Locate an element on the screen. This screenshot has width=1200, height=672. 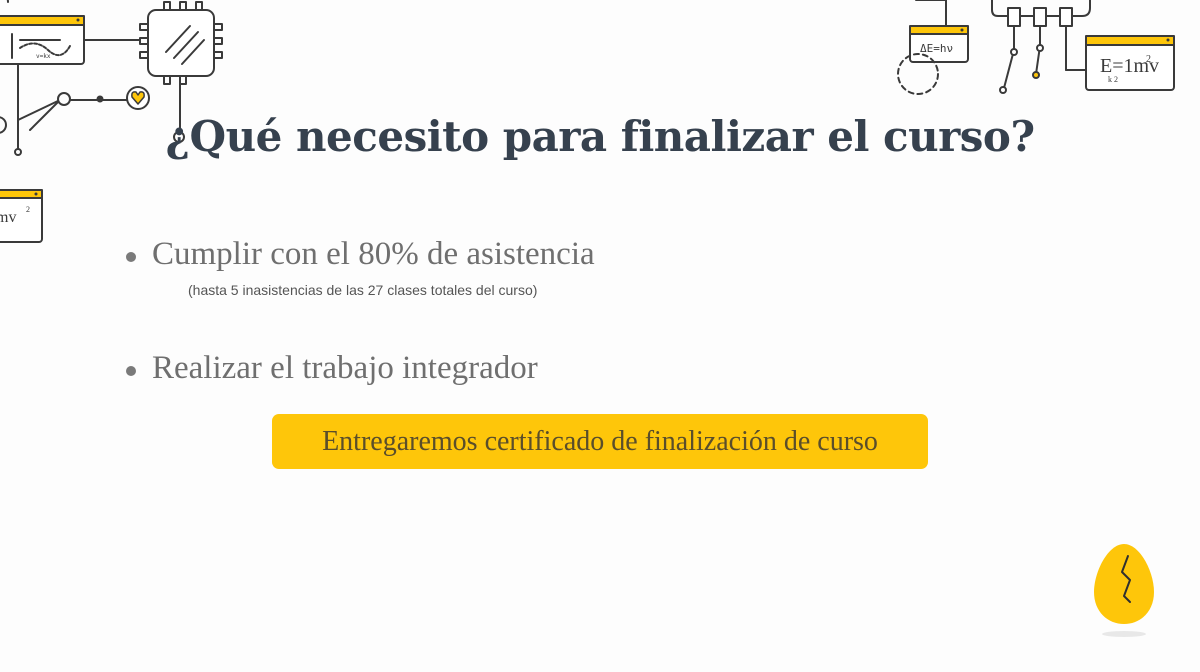
sketch-label: v=kx is located at coordinates (43, 56).